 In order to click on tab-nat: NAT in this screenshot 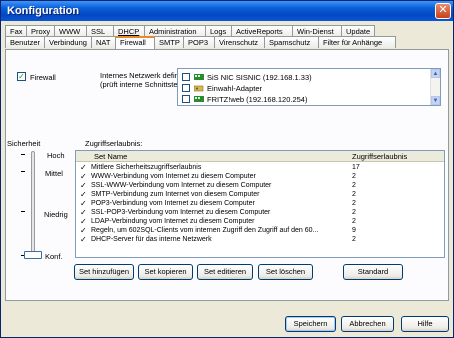, I will do `click(103, 42)`.